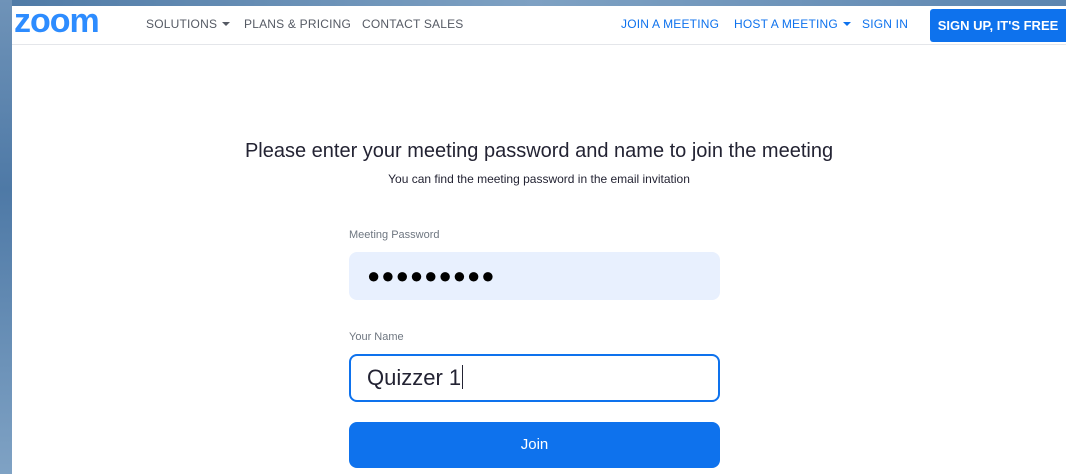 This screenshot has width=1066, height=474. Describe the element at coordinates (6, 237) in the screenshot. I see `desktop-background-left` at that location.